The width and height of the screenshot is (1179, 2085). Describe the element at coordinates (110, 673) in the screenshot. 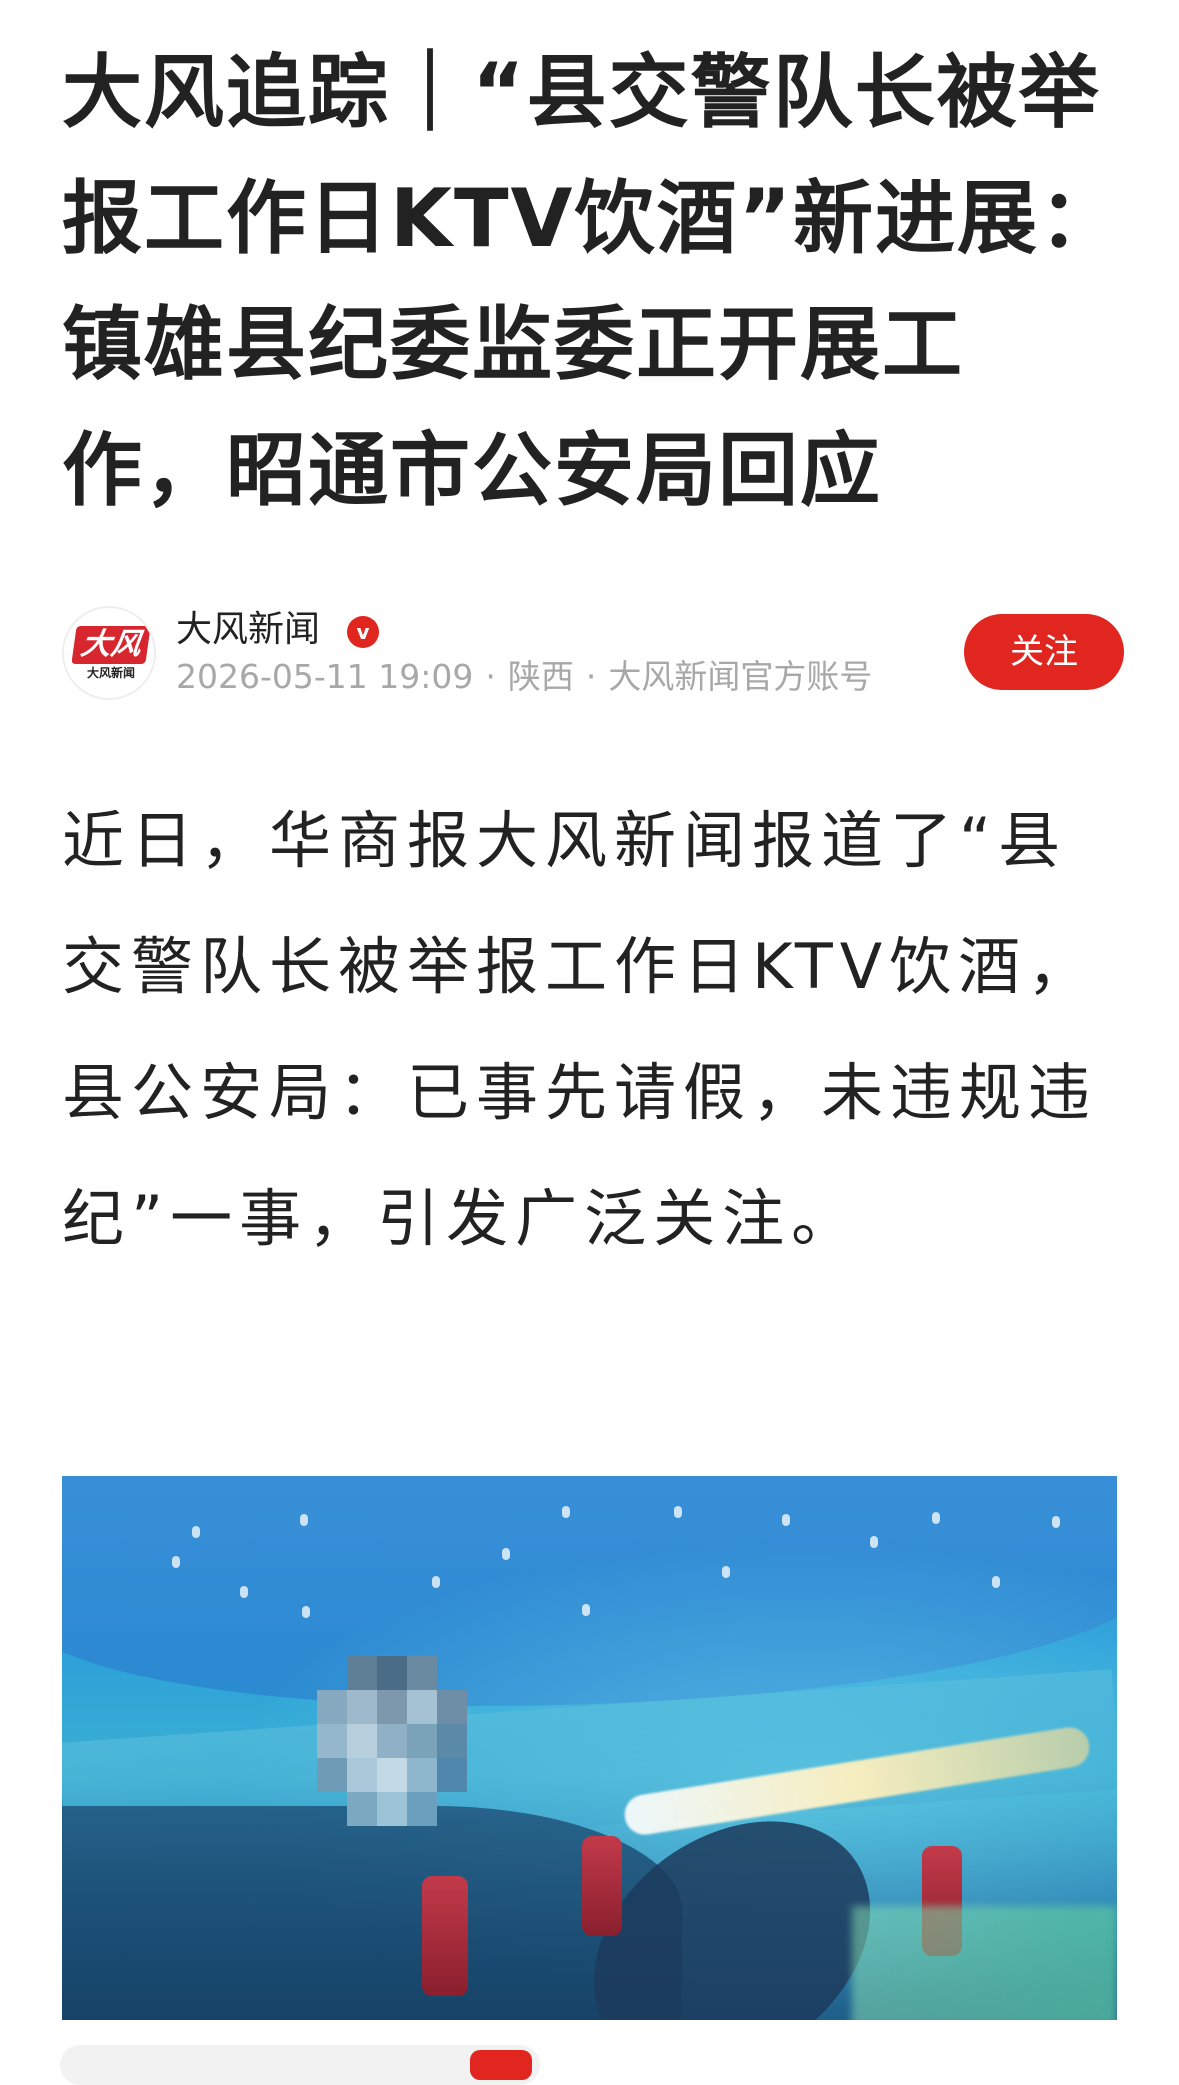

I see `author-logo-caption: 大风新闻` at that location.